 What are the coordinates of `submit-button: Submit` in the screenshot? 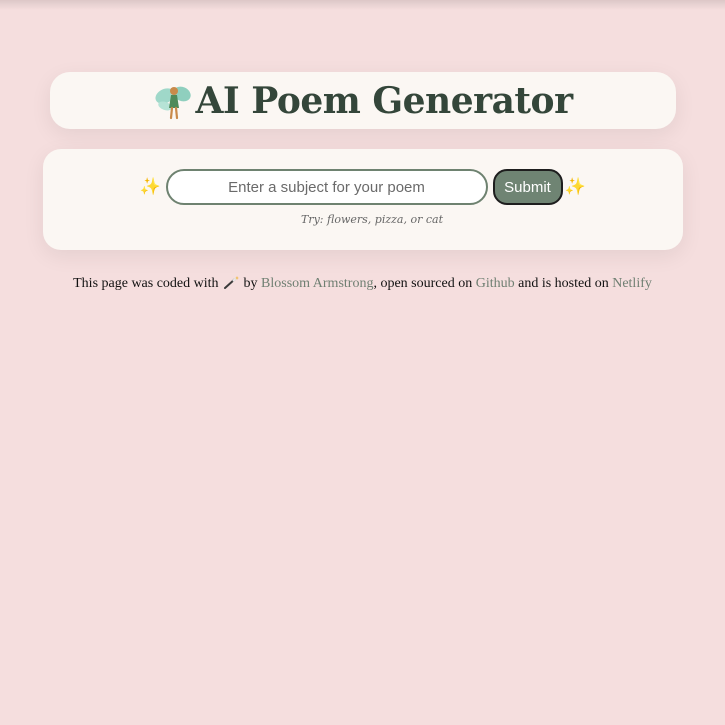 It's located at (527, 187).